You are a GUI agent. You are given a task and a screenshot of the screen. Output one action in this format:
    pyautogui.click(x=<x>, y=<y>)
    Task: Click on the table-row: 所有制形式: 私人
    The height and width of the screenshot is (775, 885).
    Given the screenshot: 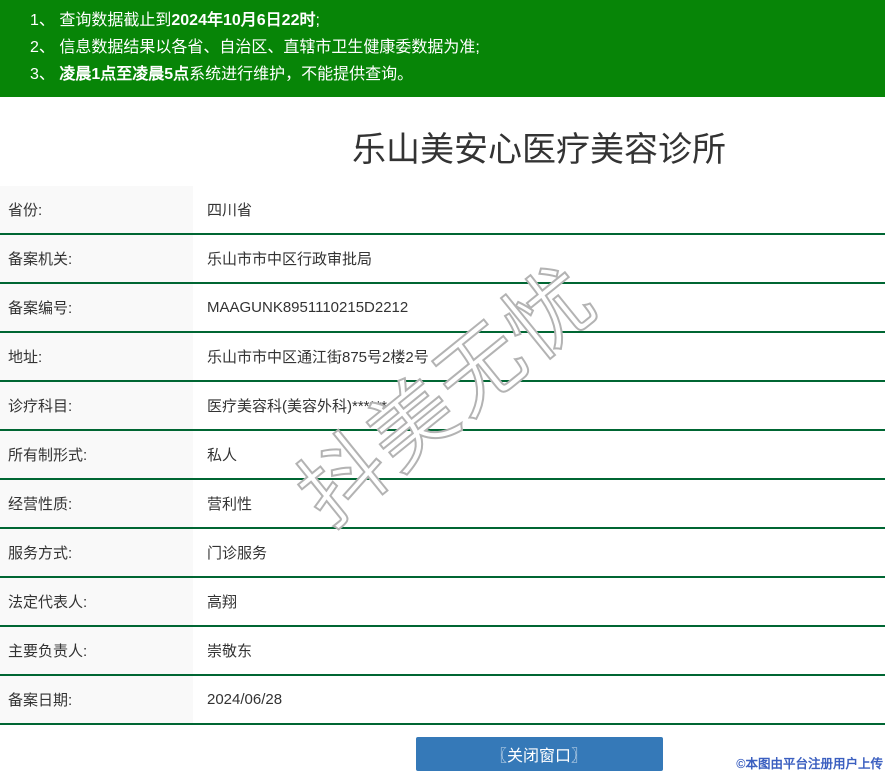 What is the action you would take?
    pyautogui.click(x=442, y=455)
    